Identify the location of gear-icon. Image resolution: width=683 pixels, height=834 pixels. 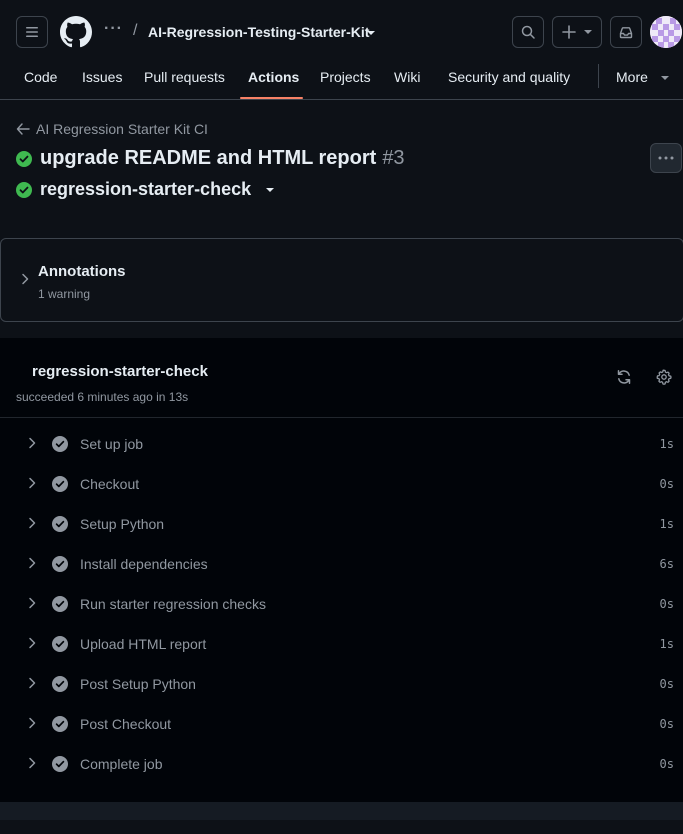
(664, 377).